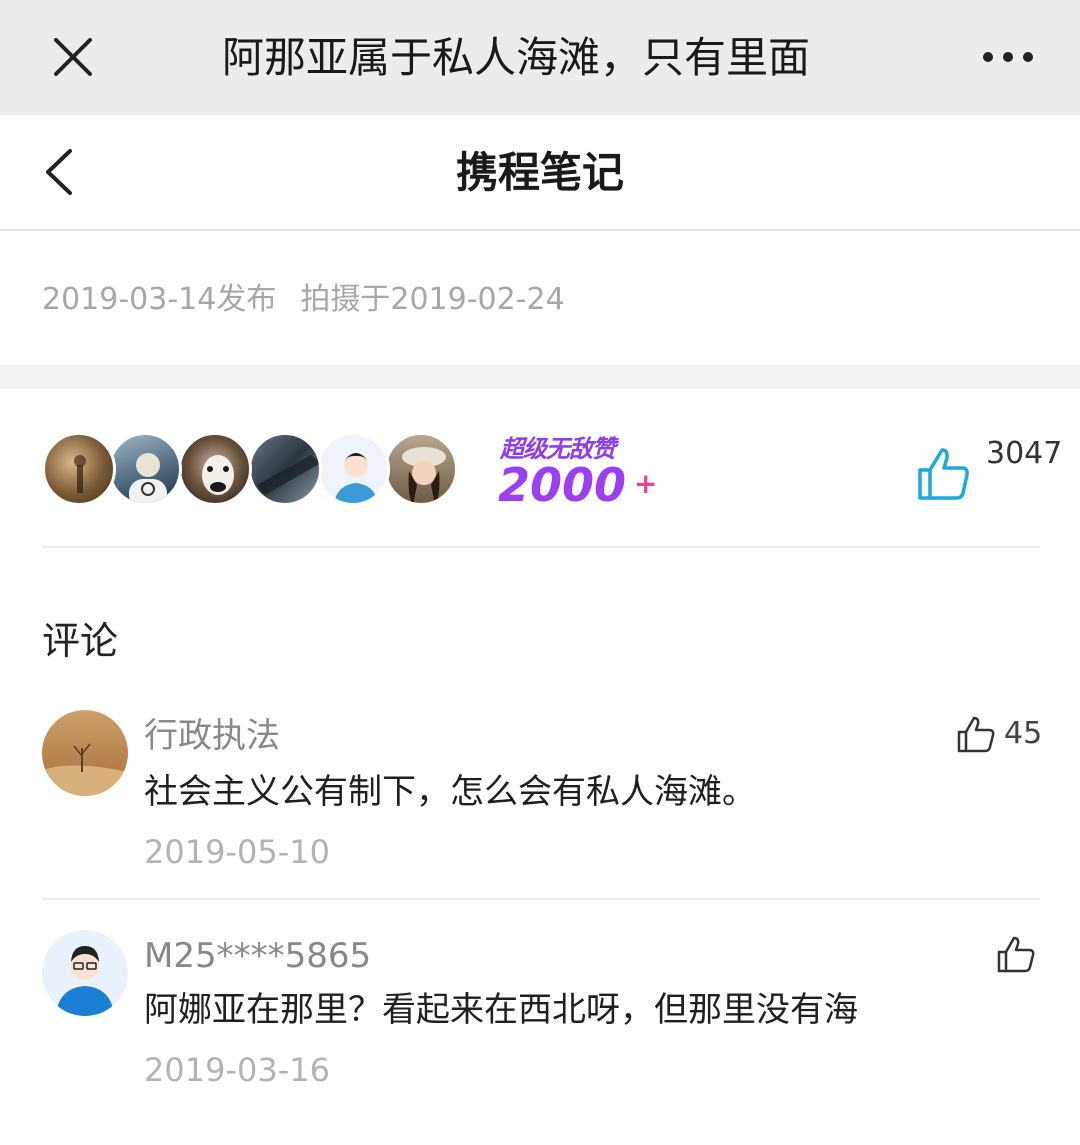  Describe the element at coordinates (450, 792) in the screenshot. I see `comment-text: 社会主义公有制下，怎么会有私人海滩。` at that location.